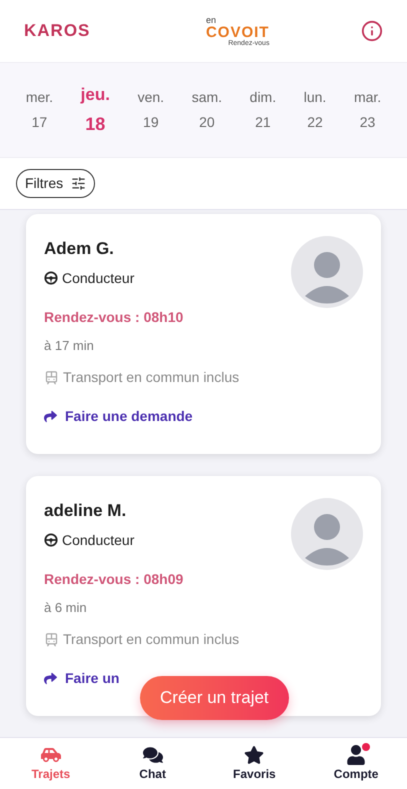 The image size is (407, 789). I want to click on nav-tab: Chat, so click(153, 763).